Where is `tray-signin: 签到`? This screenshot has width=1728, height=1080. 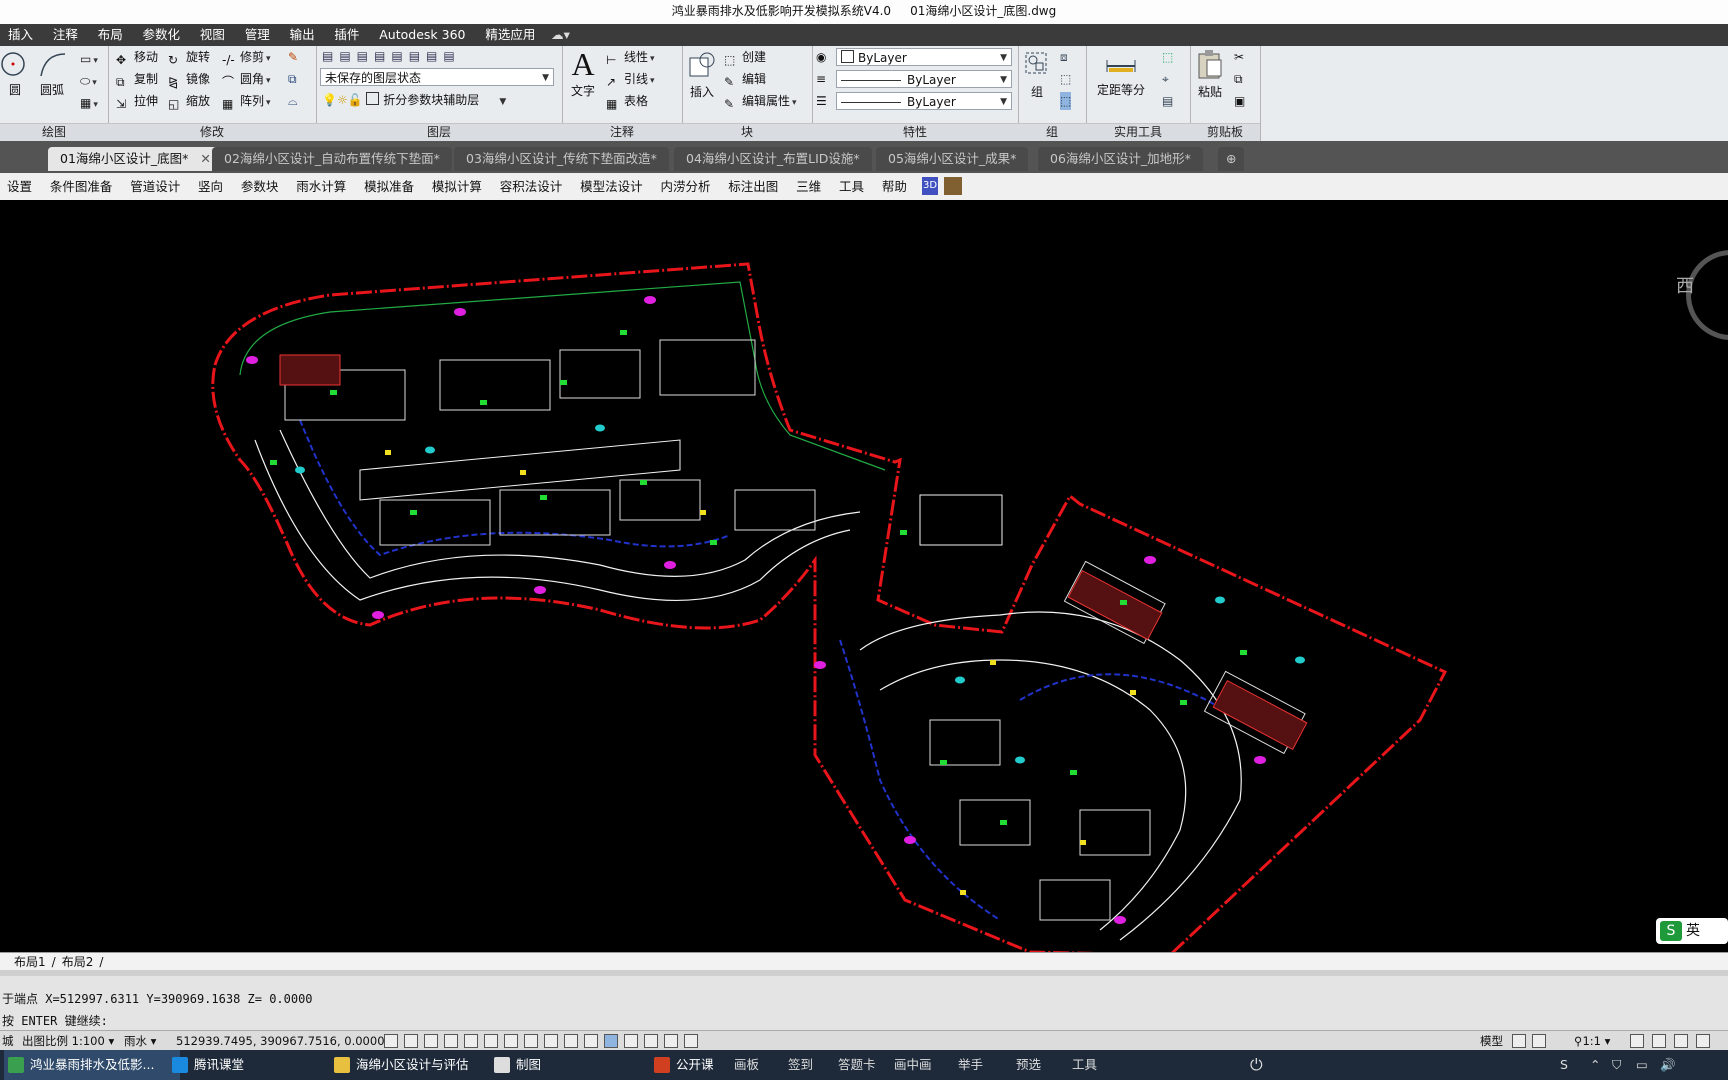 tray-signin: 签到 is located at coordinates (800, 1065).